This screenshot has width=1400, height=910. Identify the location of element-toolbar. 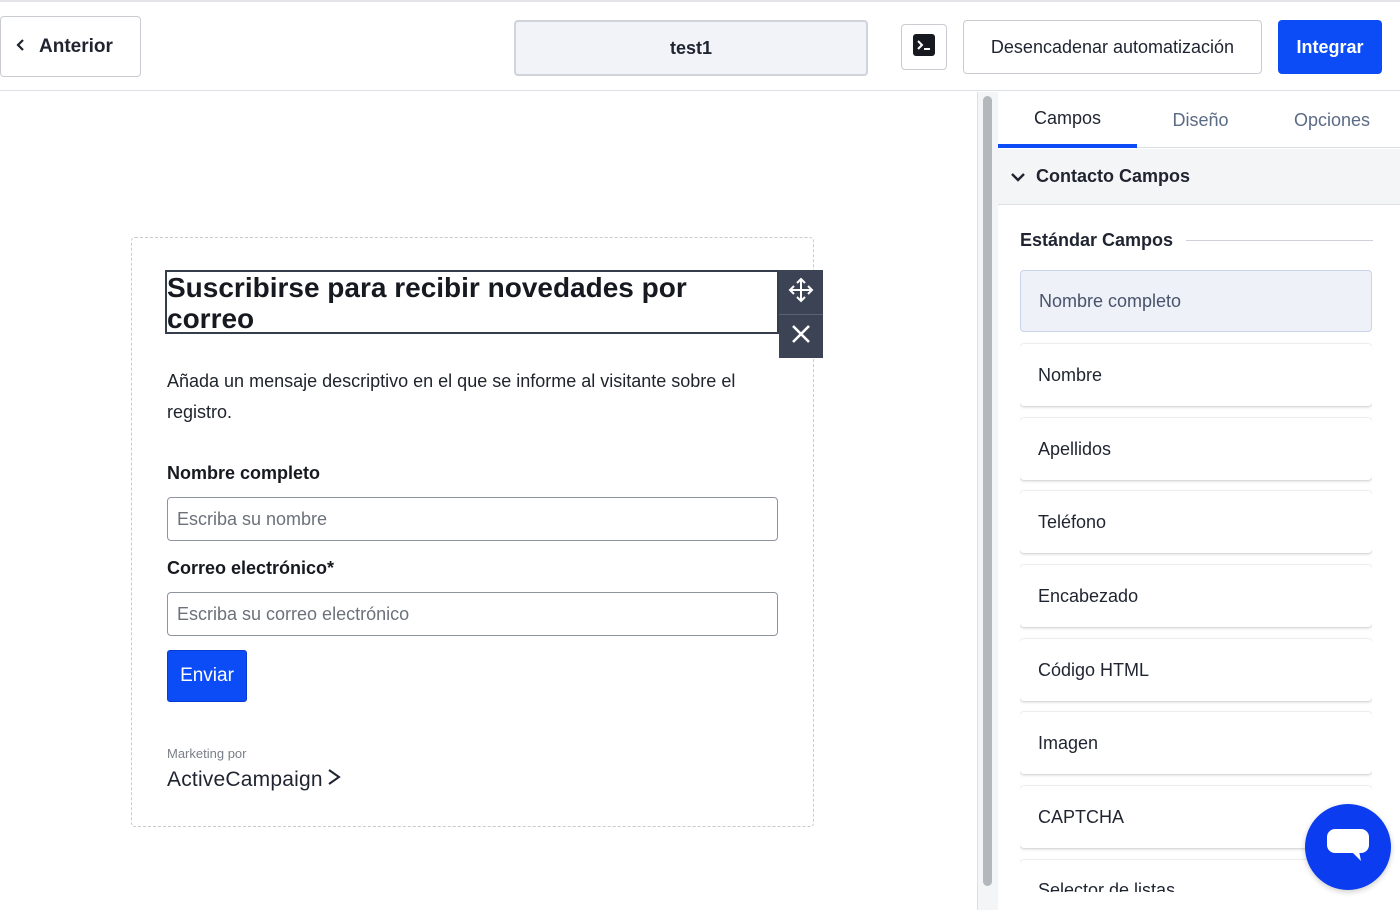
(801, 314).